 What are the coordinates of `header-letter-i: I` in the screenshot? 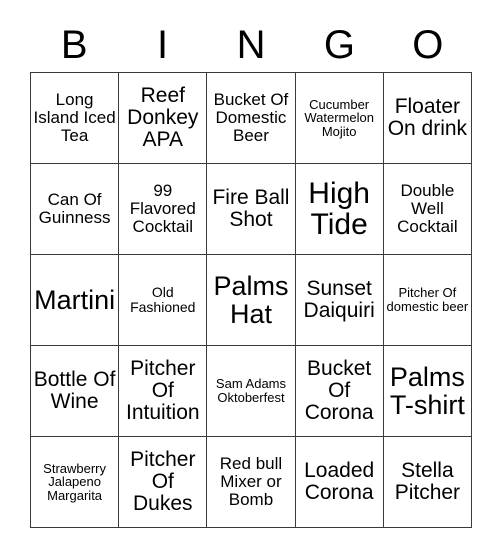 It's located at (163, 45).